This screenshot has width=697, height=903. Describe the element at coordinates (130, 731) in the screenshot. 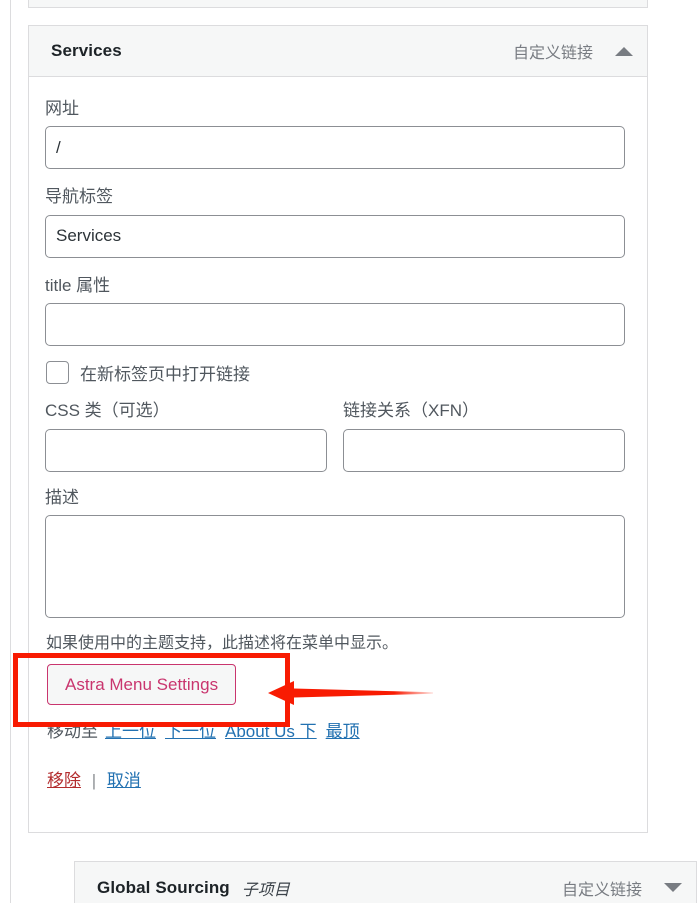

I see `move-up-link: 上一位` at that location.